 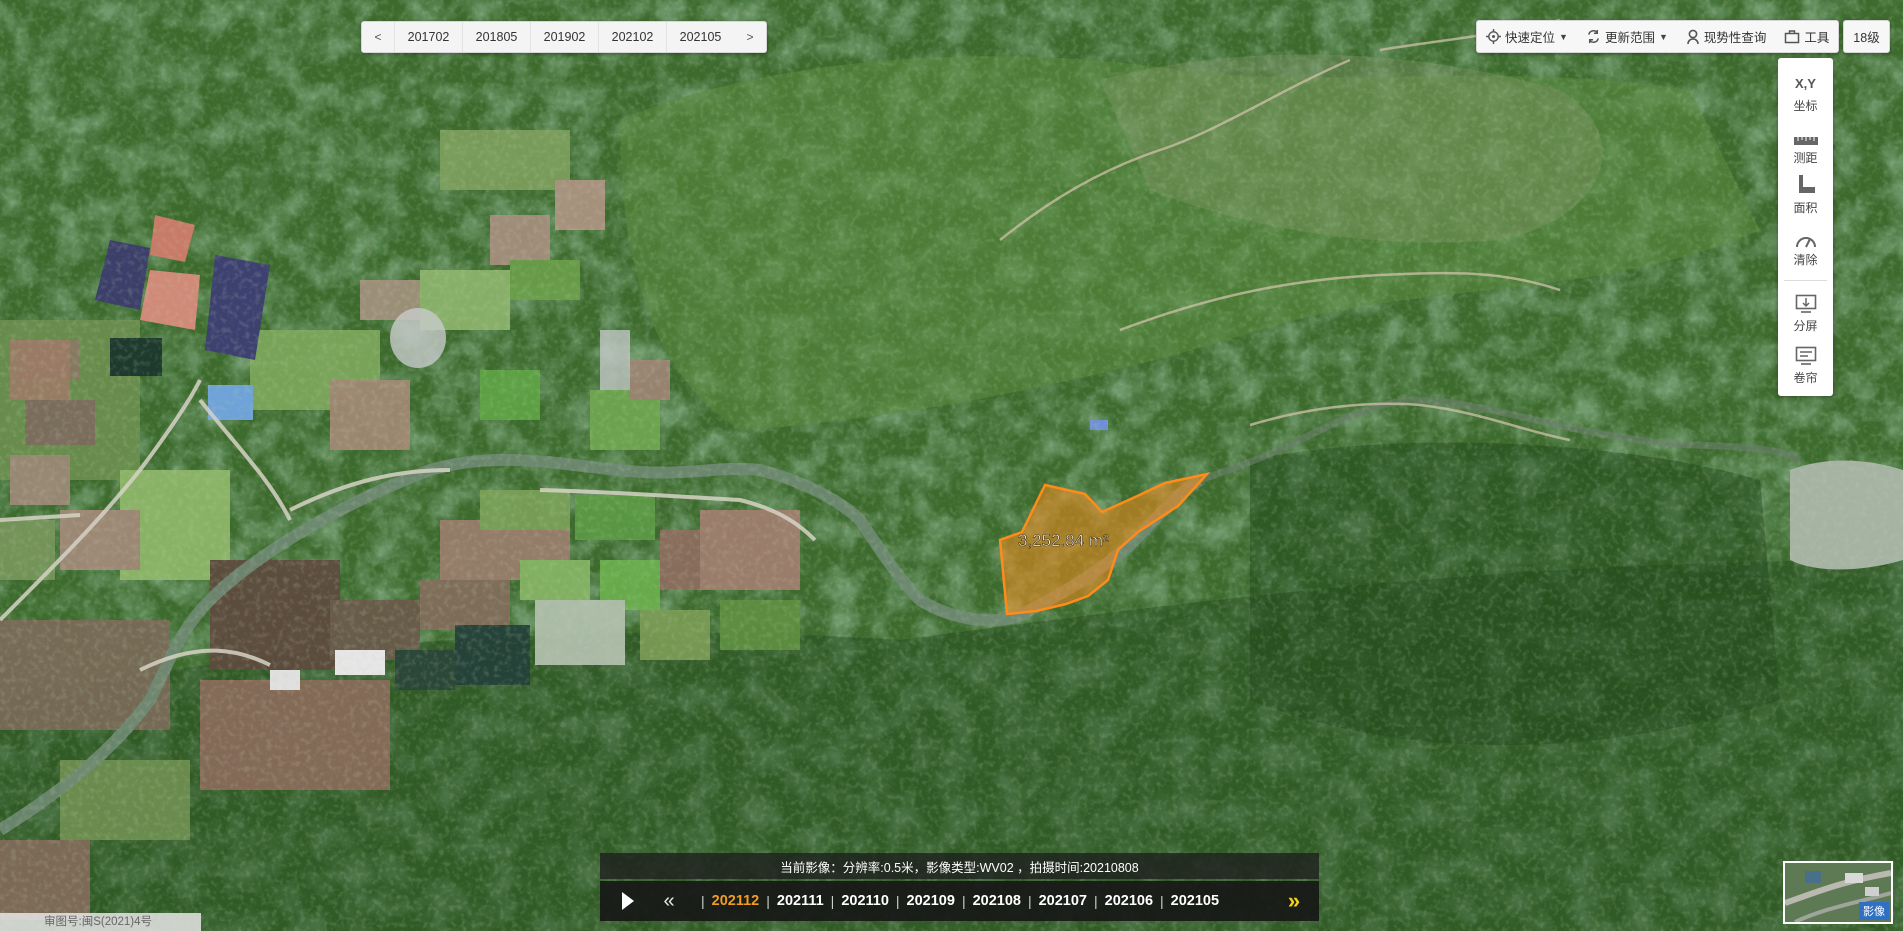 I want to click on year-option: 202105, so click(x=700, y=37).